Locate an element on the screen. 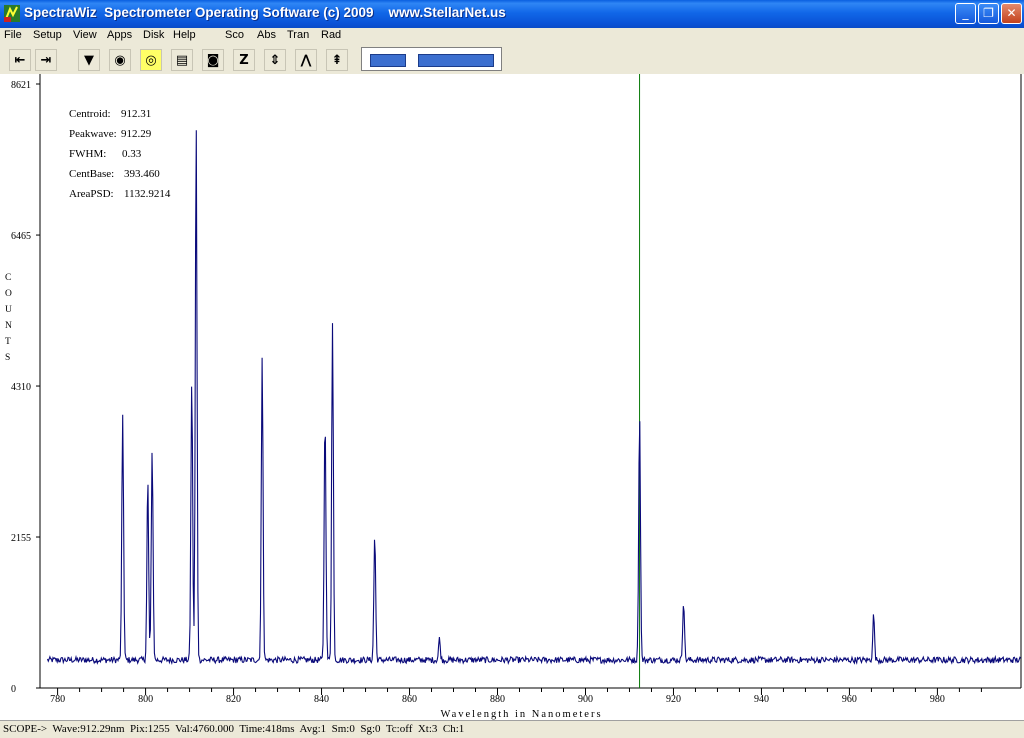  menu-rad: Rad is located at coordinates (331, 35).